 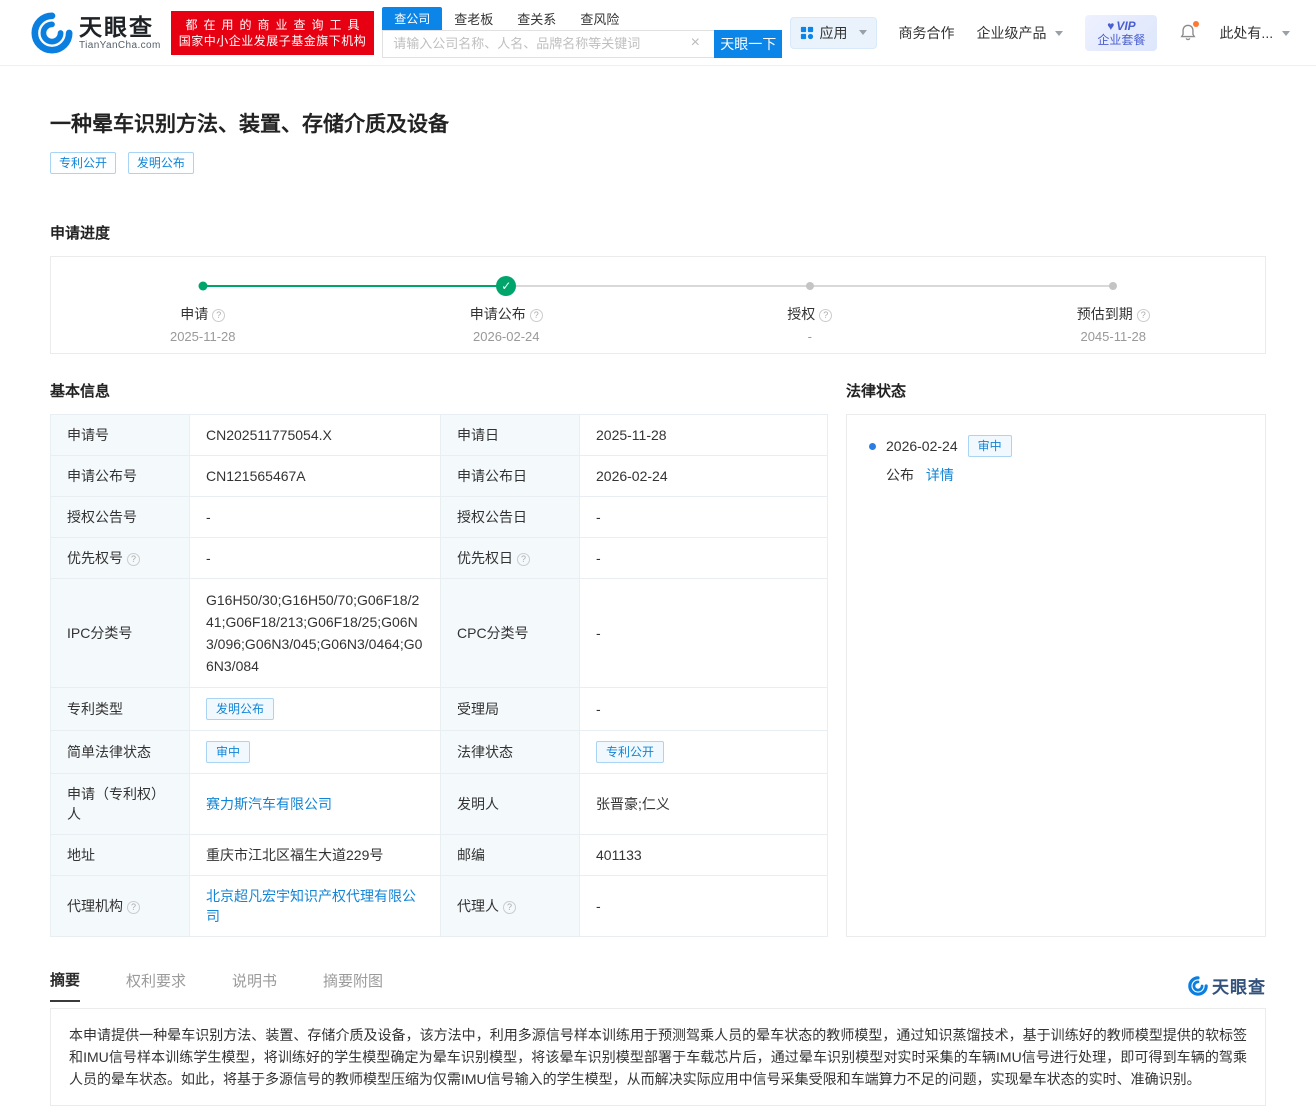 I want to click on table-row: 授权公告号 - 授权公告日 -, so click(x=439, y=517).